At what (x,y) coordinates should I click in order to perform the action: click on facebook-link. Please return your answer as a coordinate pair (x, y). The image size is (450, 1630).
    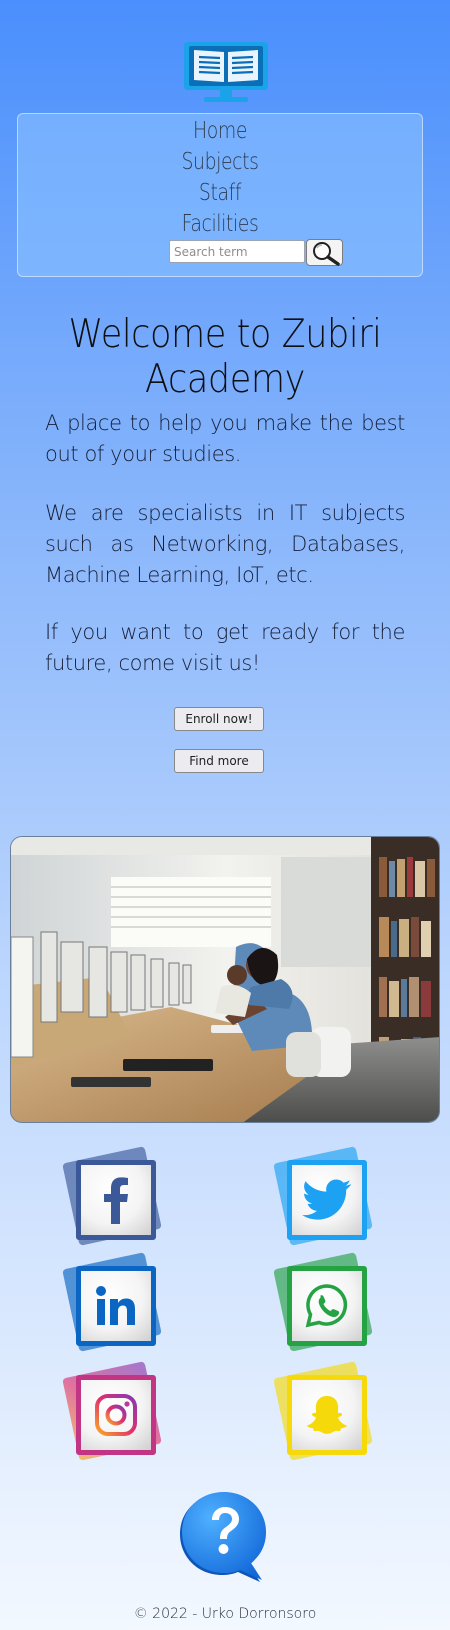
    Looking at the image, I should click on (114, 1198).